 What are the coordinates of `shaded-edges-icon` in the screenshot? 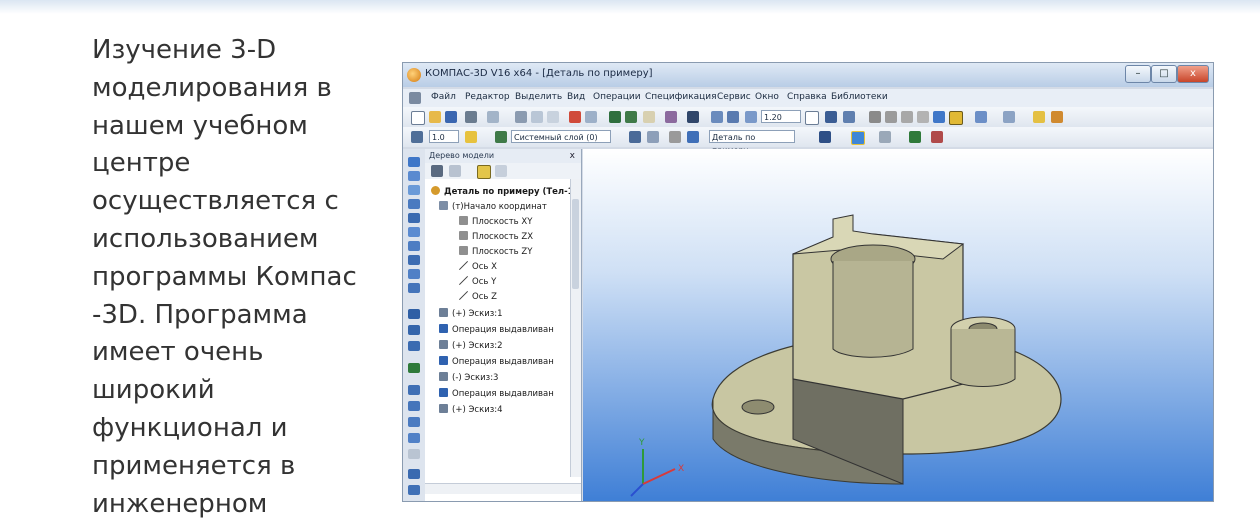 It's located at (956, 118).